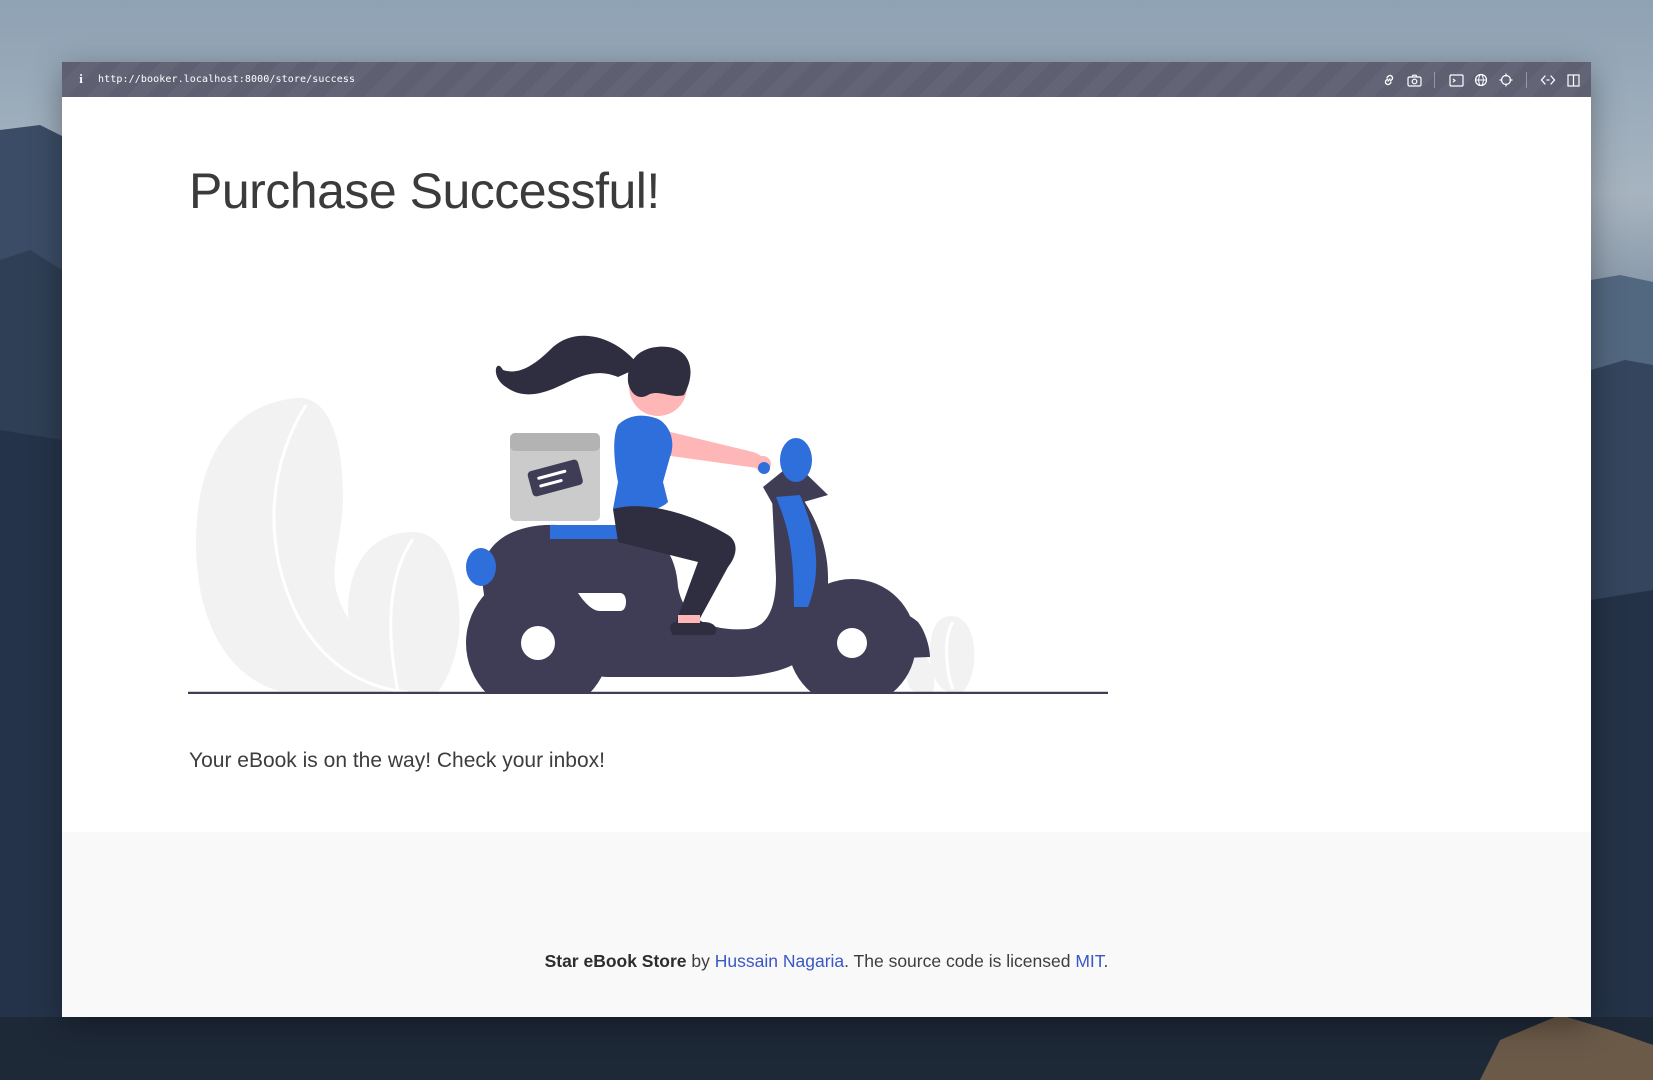 The width and height of the screenshot is (1653, 1080). I want to click on footer-license-text: . The source code is licensed, so click(960, 961).